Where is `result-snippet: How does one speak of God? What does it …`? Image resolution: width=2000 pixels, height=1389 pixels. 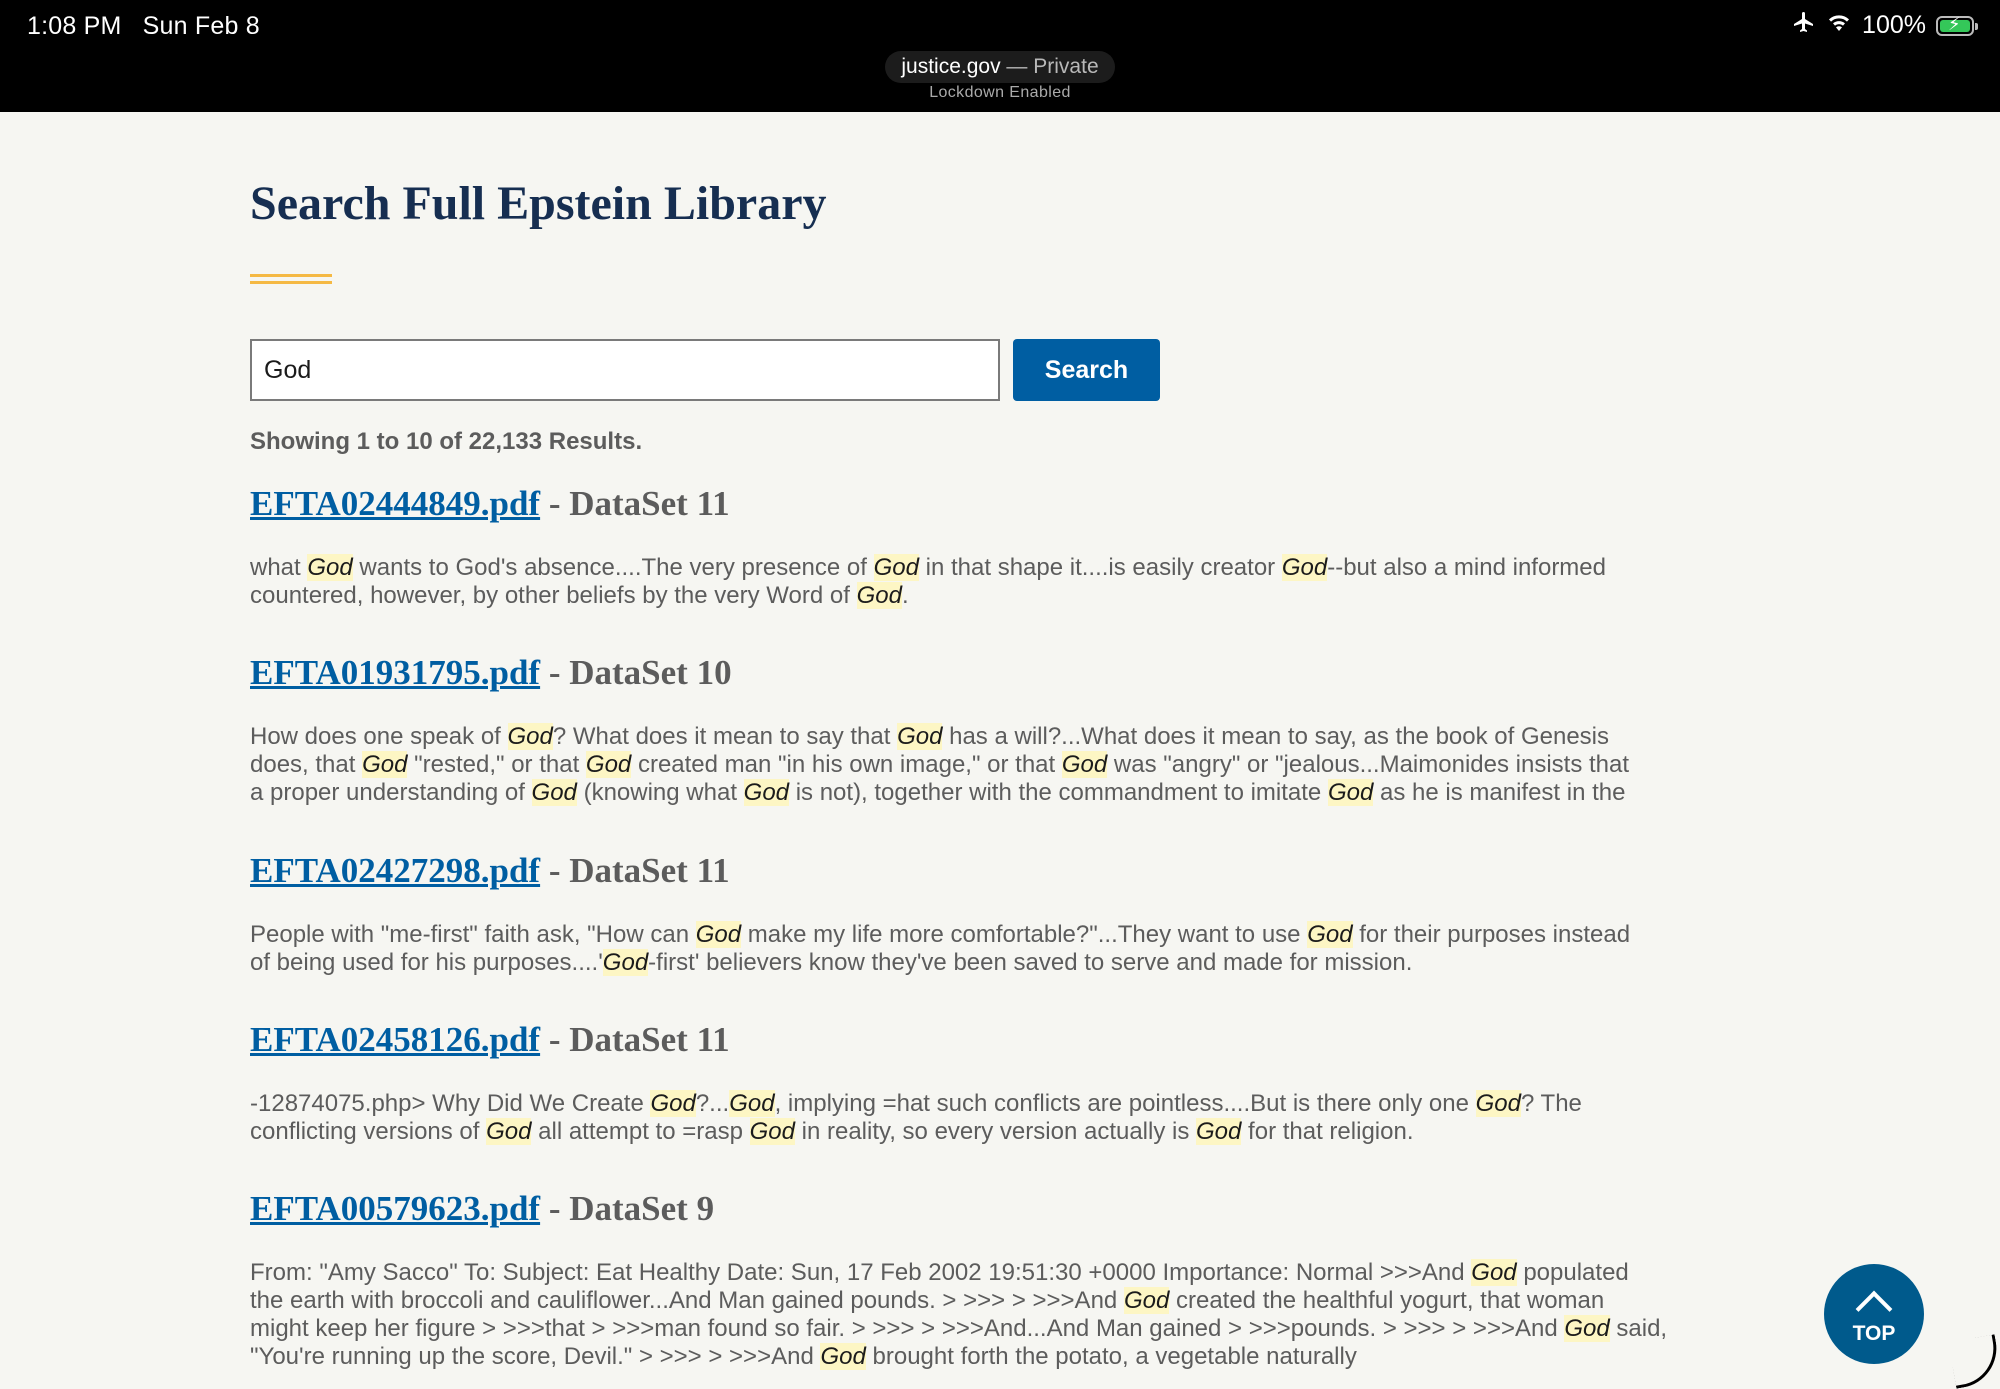 result-snippet: How does one speak of God? What does it … is located at coordinates (1000, 765).